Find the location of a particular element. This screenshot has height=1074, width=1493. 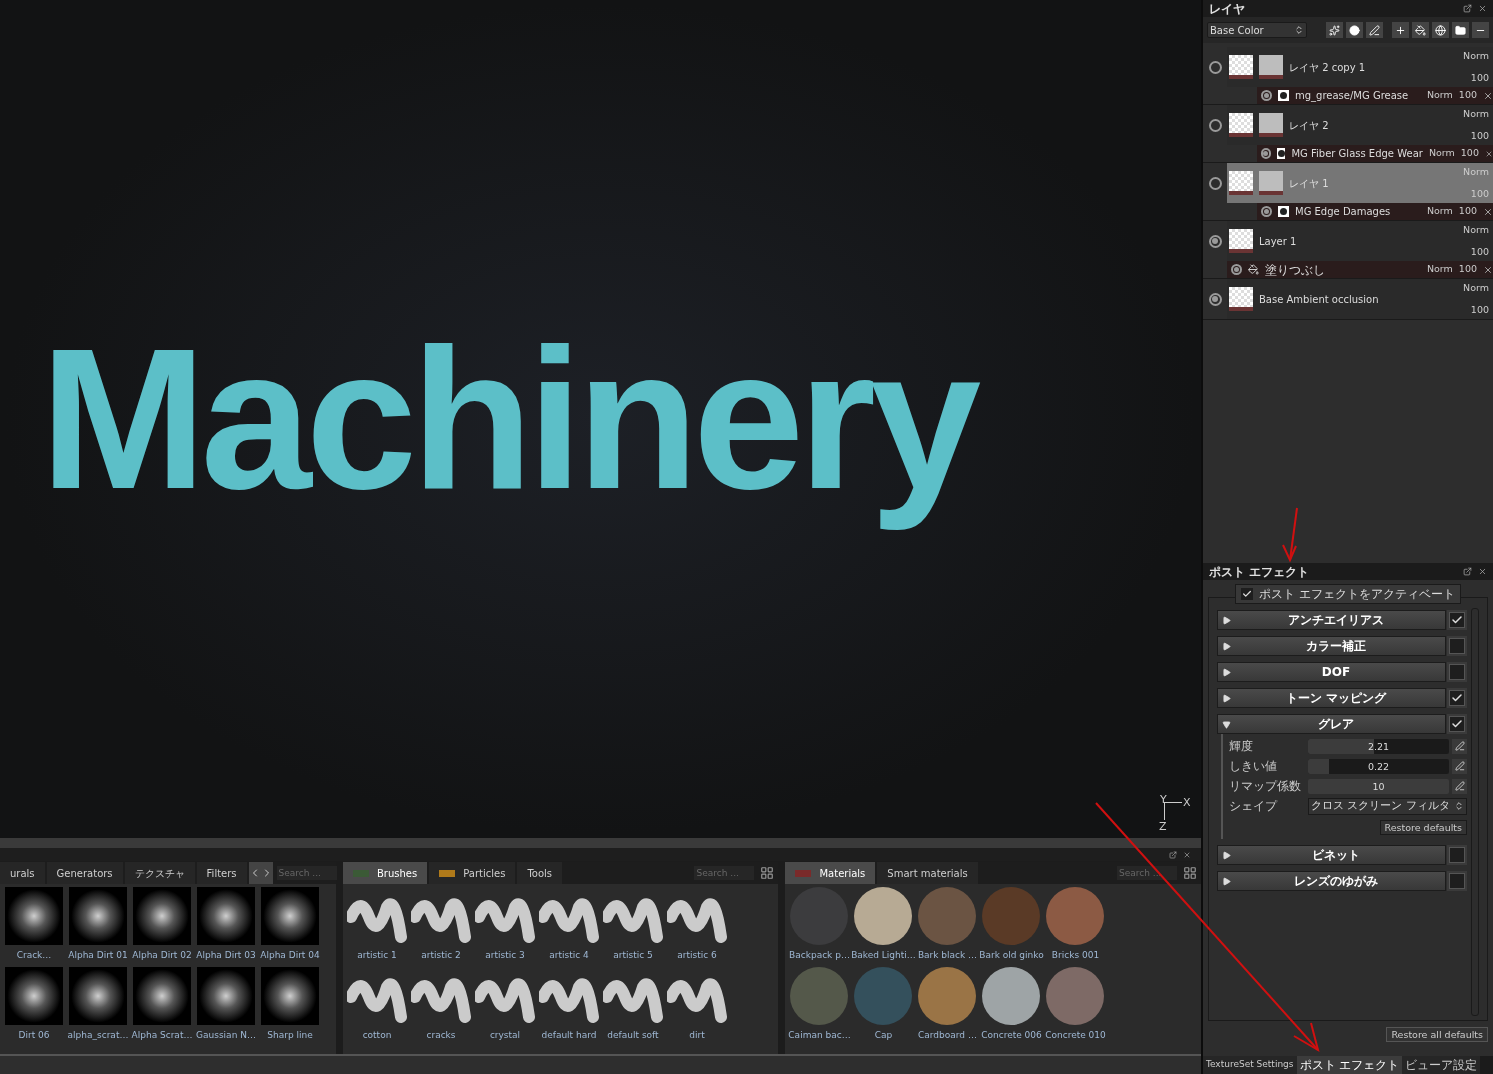

shelf-tab: Tools is located at coordinates (540, 873).